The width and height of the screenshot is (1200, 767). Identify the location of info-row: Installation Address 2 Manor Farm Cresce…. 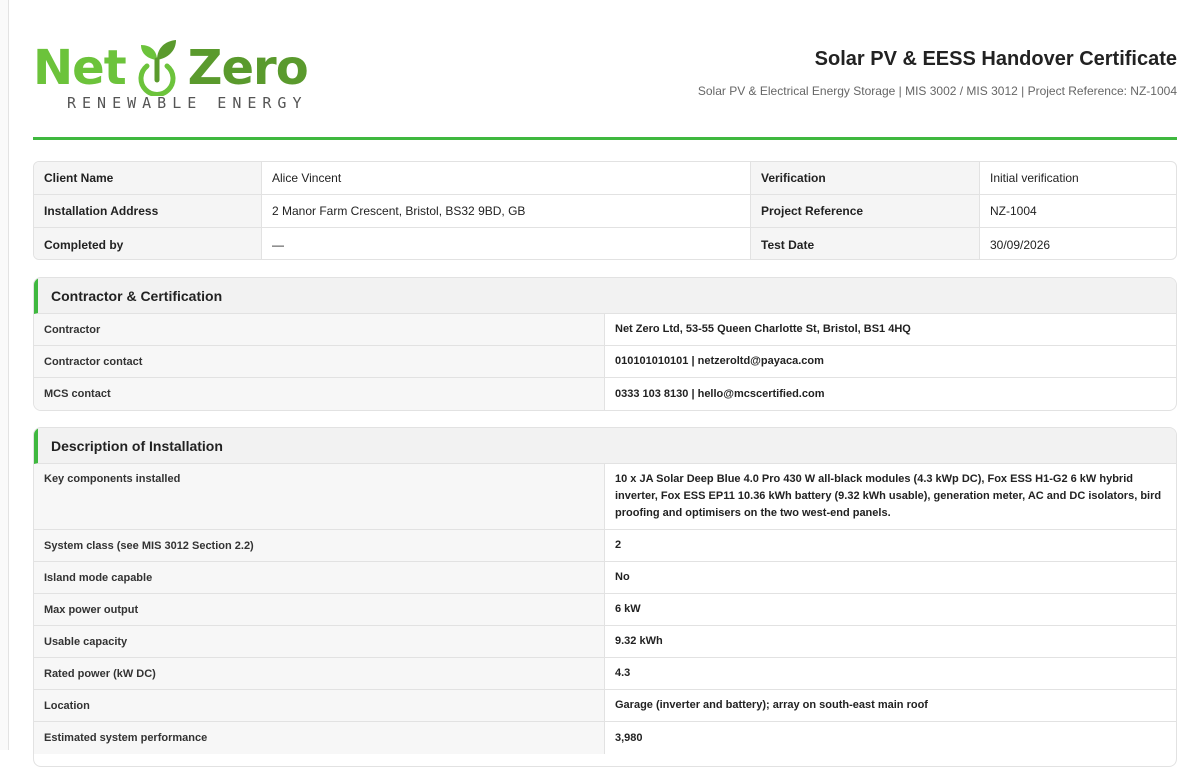
(605, 211).